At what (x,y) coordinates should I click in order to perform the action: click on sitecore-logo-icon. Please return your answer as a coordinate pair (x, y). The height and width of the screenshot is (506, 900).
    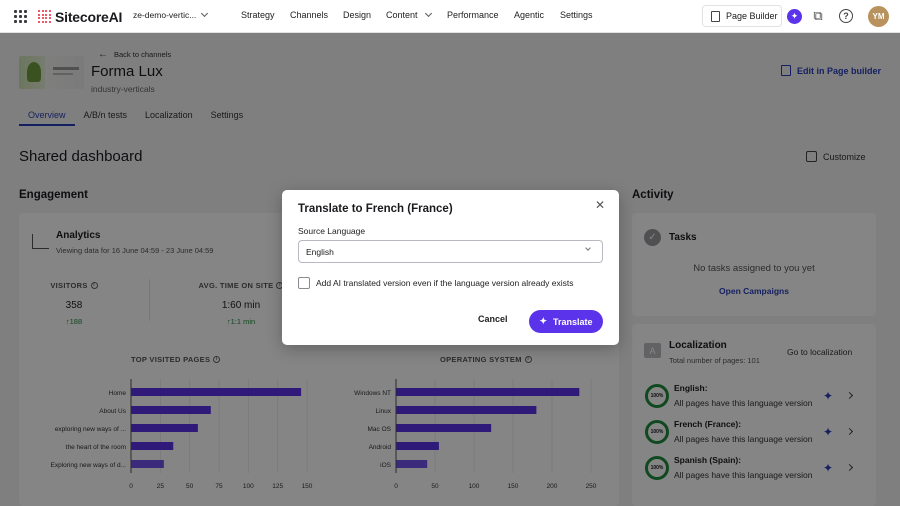
    Looking at the image, I should click on (44, 16).